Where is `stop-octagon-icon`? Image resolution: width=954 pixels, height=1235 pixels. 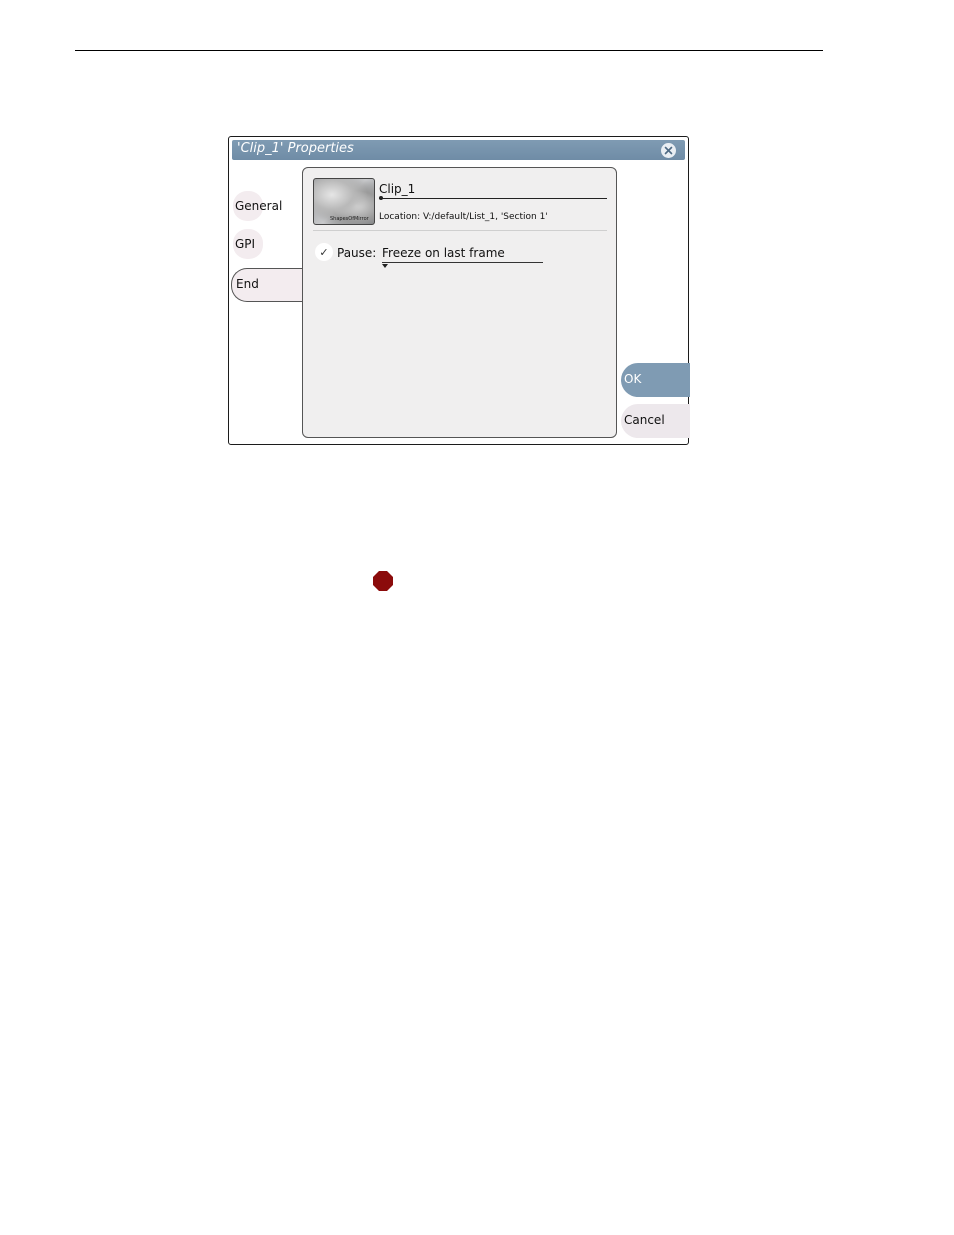 stop-octagon-icon is located at coordinates (383, 581).